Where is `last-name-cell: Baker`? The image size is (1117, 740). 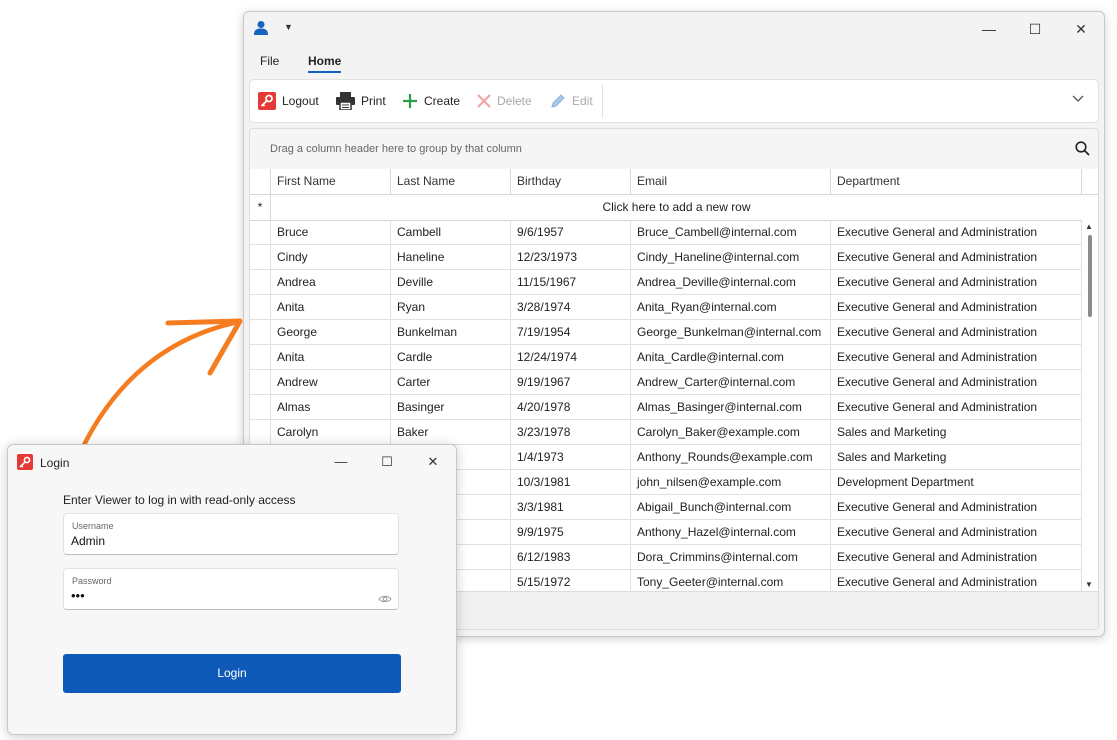
last-name-cell: Baker is located at coordinates (451, 432).